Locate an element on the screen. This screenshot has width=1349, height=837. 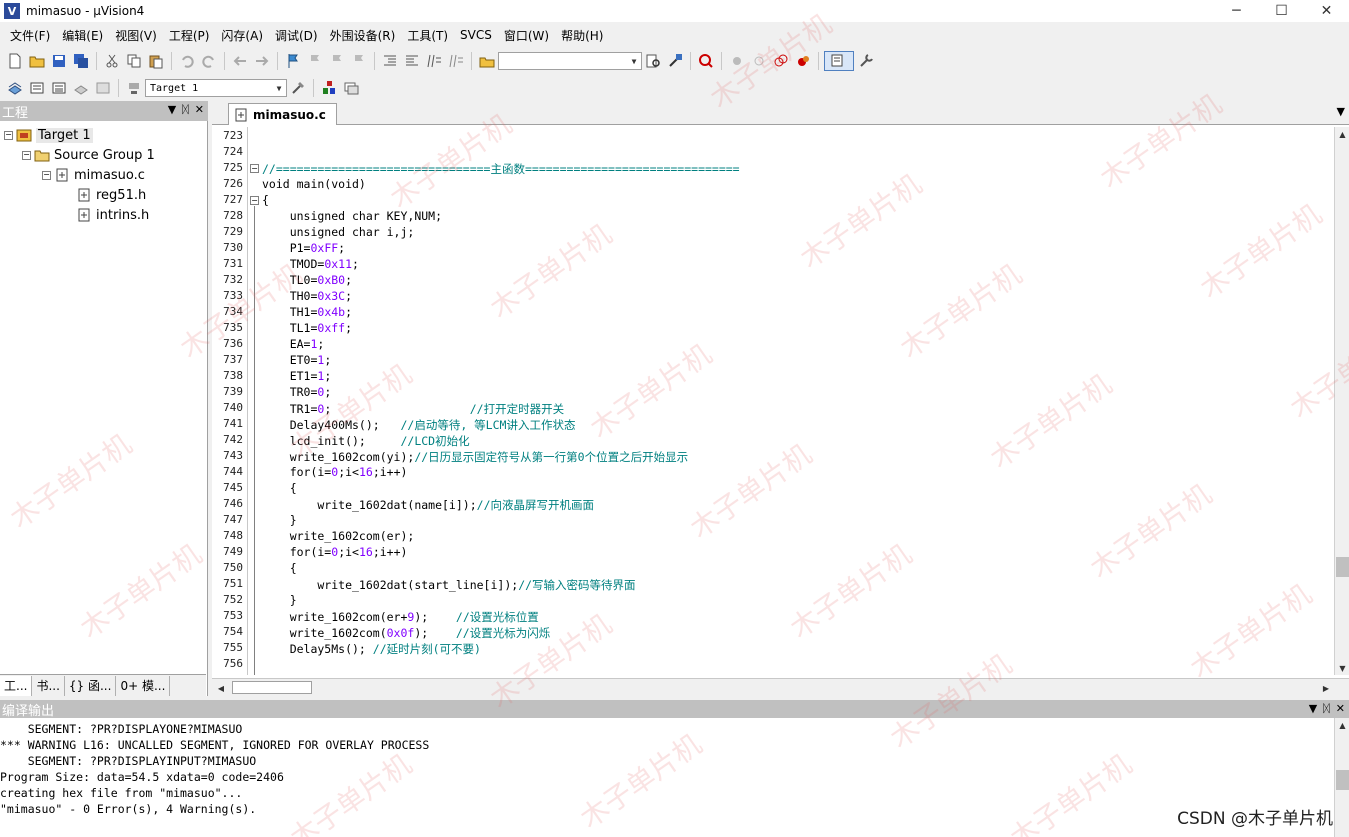
menu-svcs: SVCS is located at coordinates (476, 35).